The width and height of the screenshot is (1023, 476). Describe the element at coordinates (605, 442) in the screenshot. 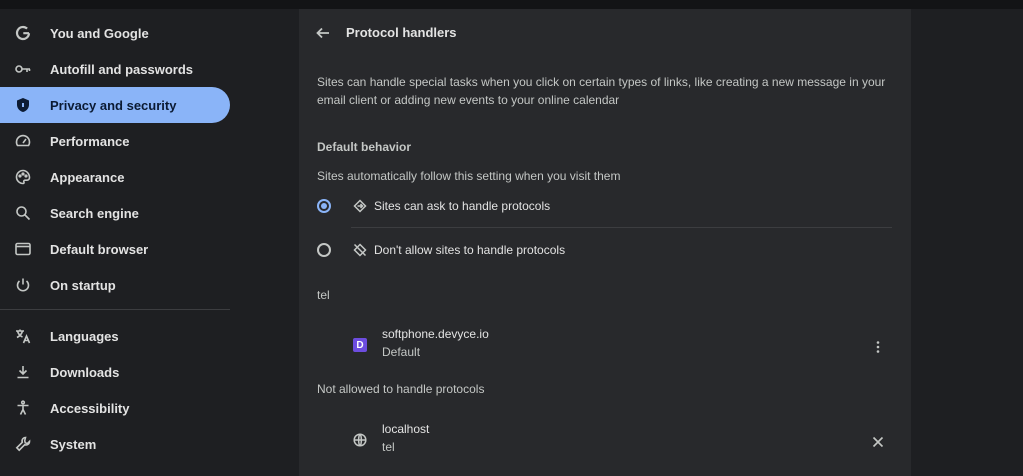

I see `blocked-site-row: localhost tel` at that location.